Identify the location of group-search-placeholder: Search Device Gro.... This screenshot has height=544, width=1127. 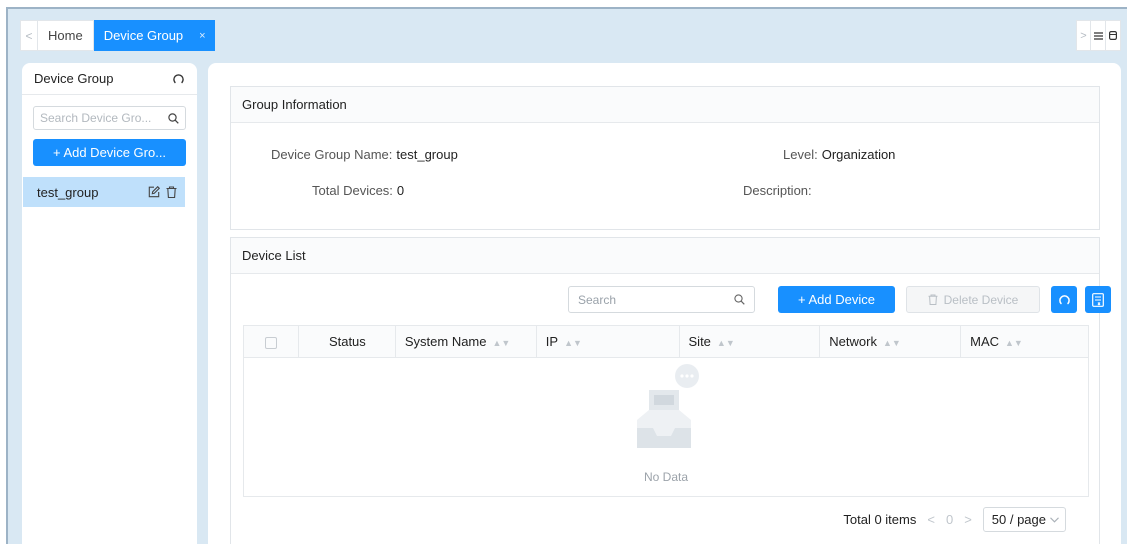
(96, 118).